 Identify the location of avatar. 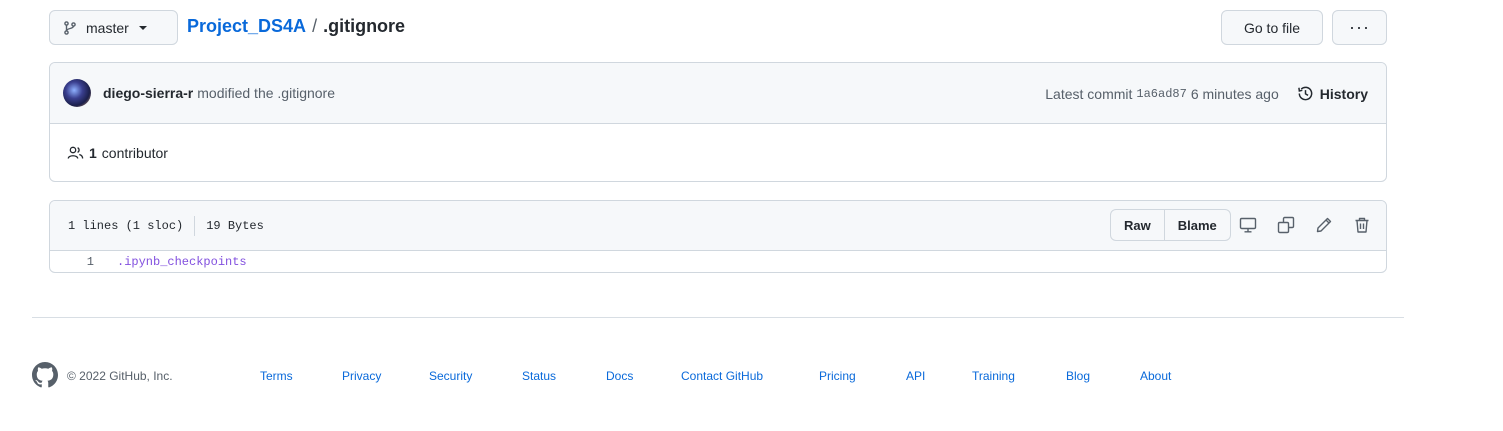
(77, 93).